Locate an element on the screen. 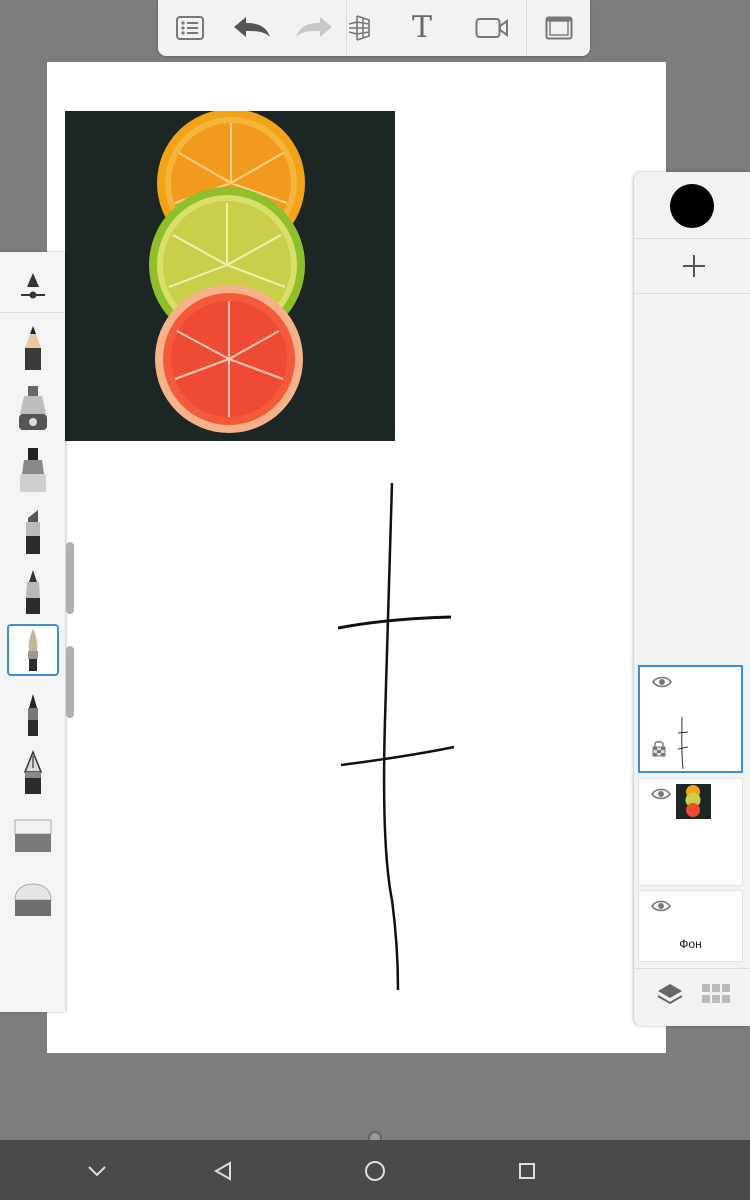 The width and height of the screenshot is (750, 1200). airbrush-brush is located at coordinates (33, 408).